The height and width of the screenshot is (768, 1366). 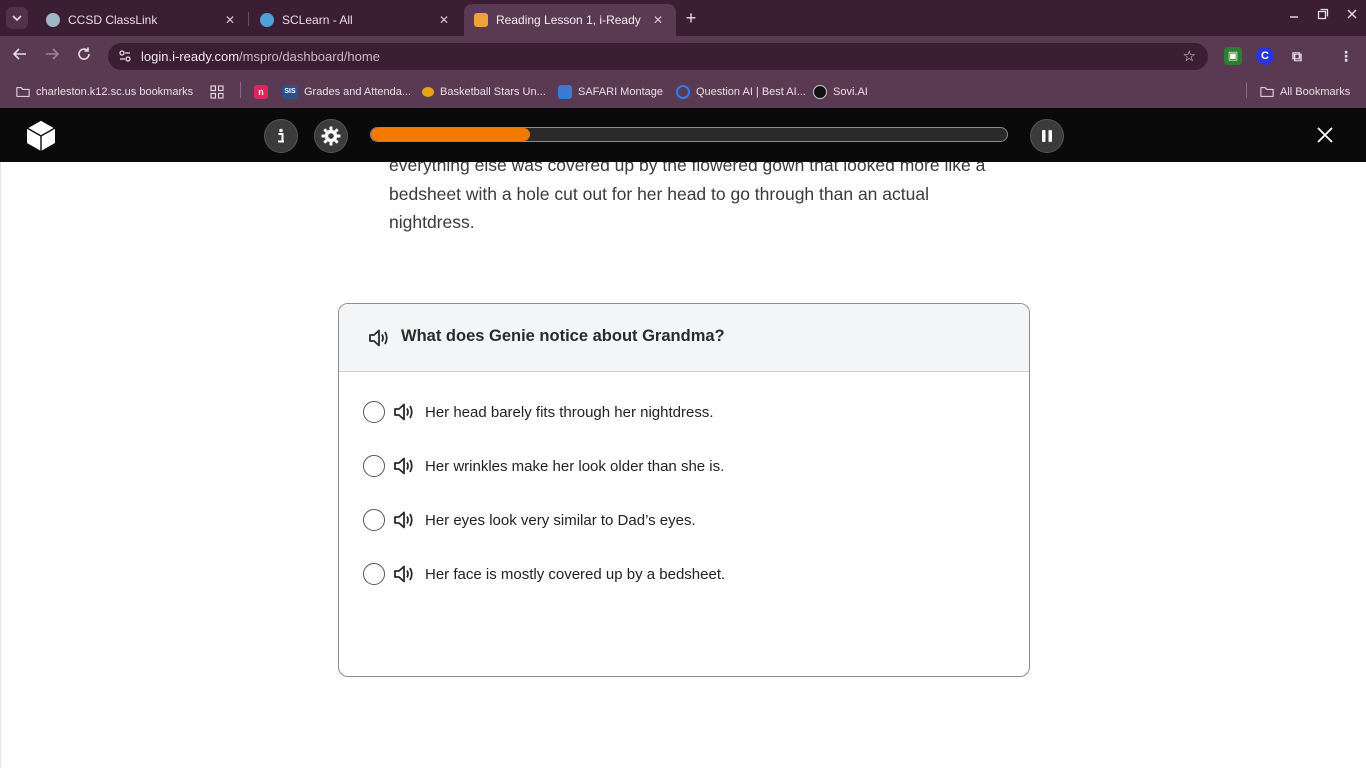 I want to click on reload-button, so click(x=84, y=56).